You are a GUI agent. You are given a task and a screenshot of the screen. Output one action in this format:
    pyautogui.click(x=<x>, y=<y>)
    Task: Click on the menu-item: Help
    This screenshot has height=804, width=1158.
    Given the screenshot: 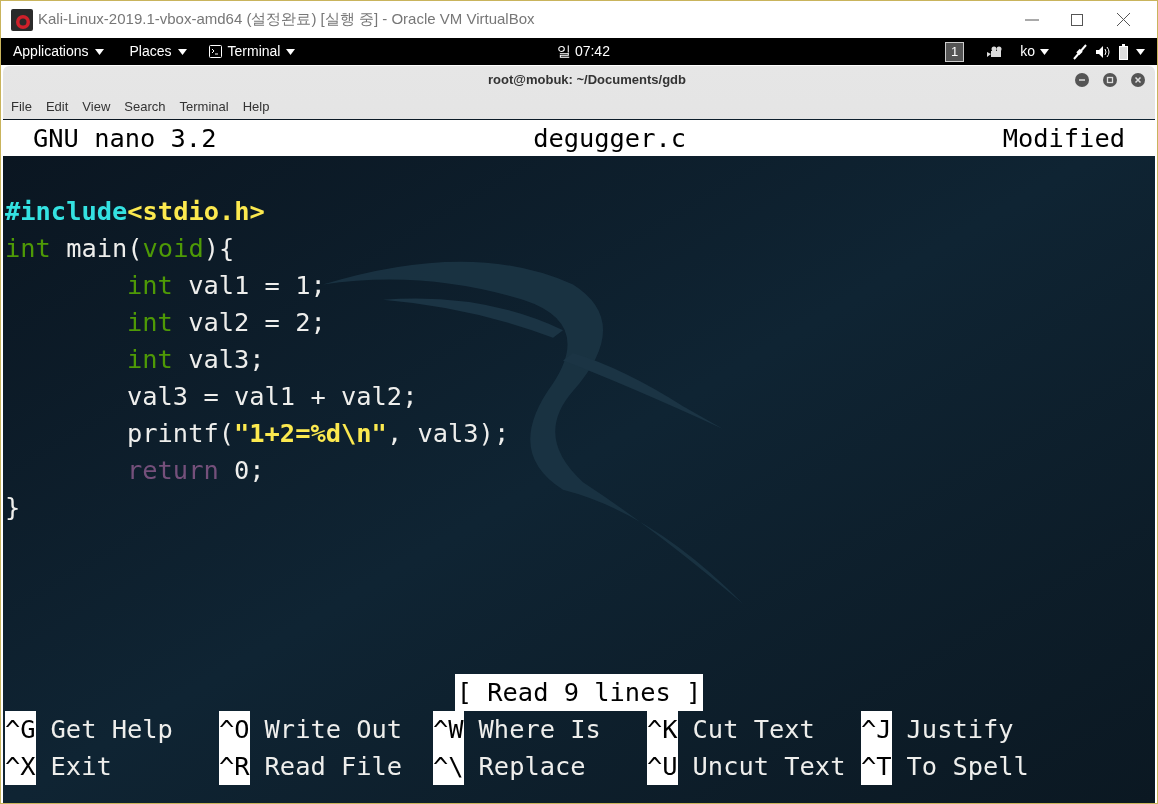 What is the action you would take?
    pyautogui.click(x=256, y=106)
    